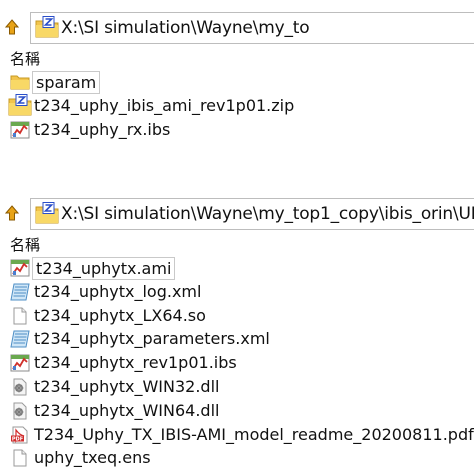 This screenshot has width=474, height=469. Describe the element at coordinates (237, 292) in the screenshot. I see `file-row: t234_uphytx_log.xml` at that location.